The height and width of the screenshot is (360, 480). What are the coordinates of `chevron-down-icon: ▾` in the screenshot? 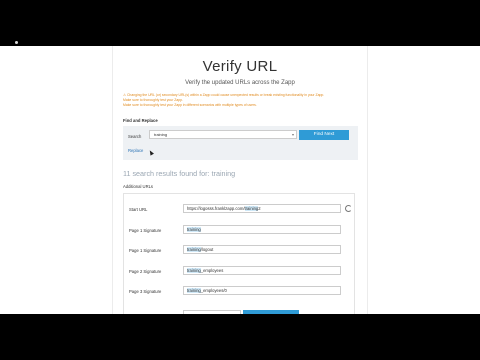 It's located at (293, 134).